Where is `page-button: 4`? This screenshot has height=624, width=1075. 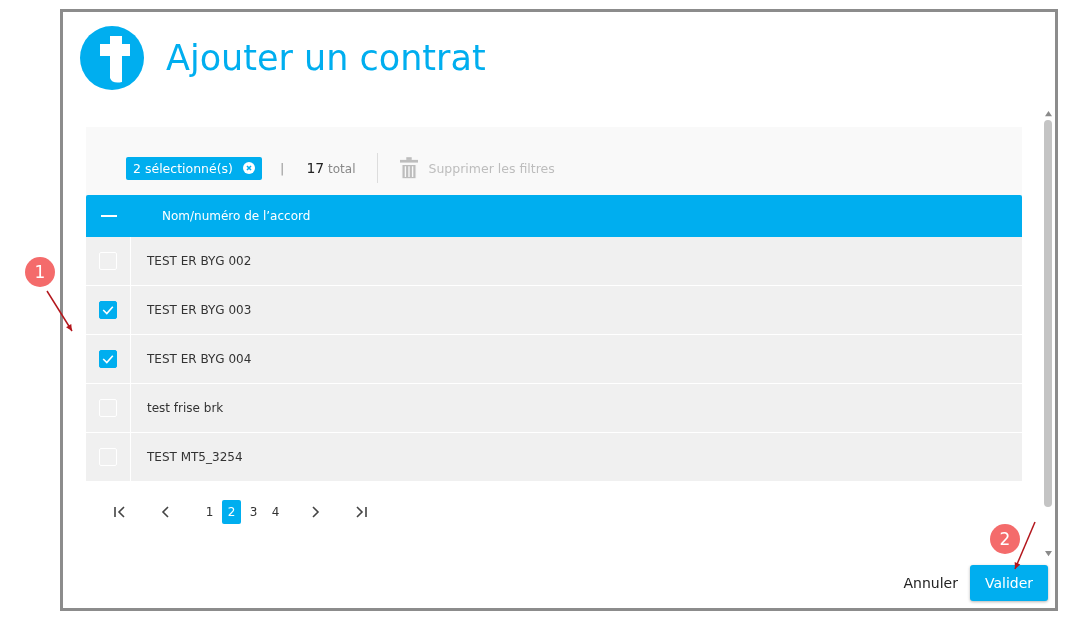 page-button: 4 is located at coordinates (275, 512).